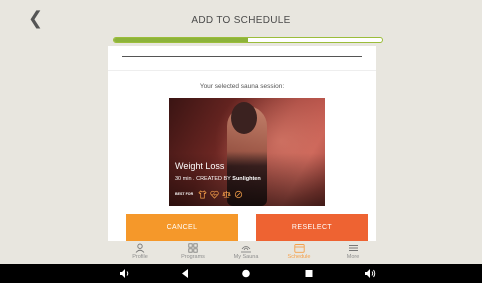  I want to click on menu-icon, so click(353, 248).